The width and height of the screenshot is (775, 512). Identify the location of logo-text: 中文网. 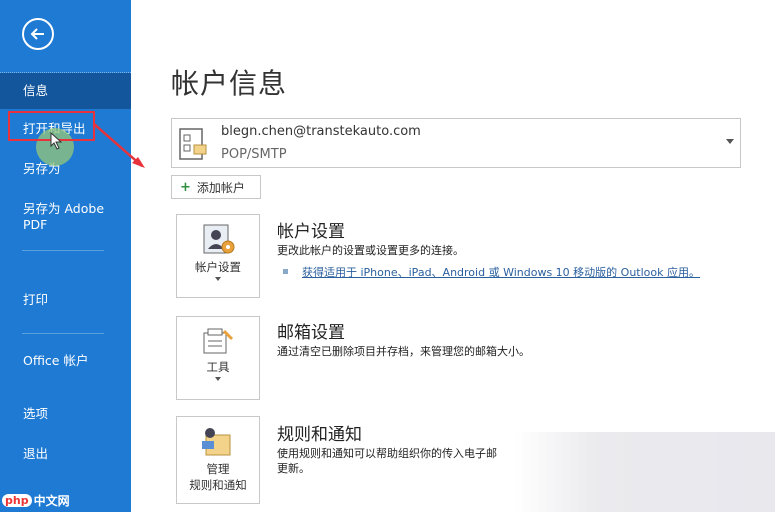
(51, 501).